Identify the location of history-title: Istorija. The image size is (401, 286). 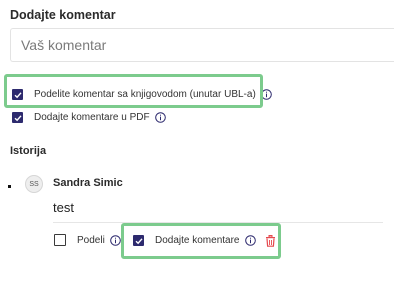
(28, 151).